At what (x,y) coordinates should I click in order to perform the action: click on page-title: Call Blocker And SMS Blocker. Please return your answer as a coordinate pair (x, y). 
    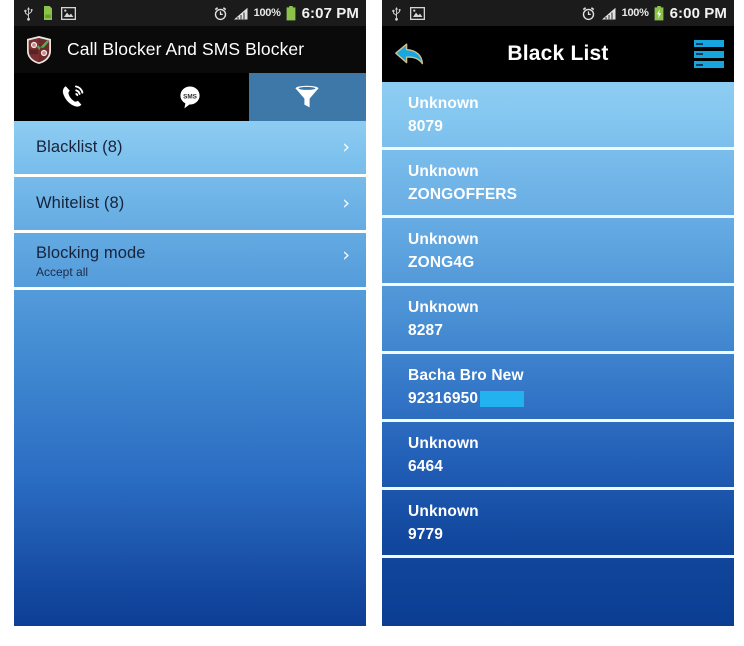
    Looking at the image, I should click on (186, 49).